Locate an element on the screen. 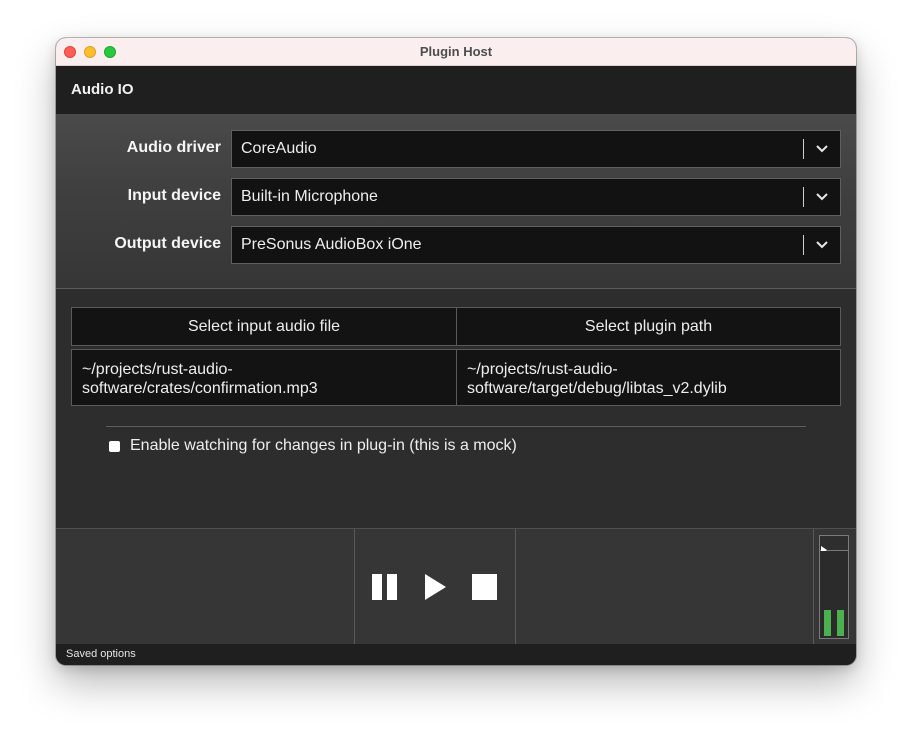 This screenshot has width=912, height=740. pause-icon is located at coordinates (385, 587).